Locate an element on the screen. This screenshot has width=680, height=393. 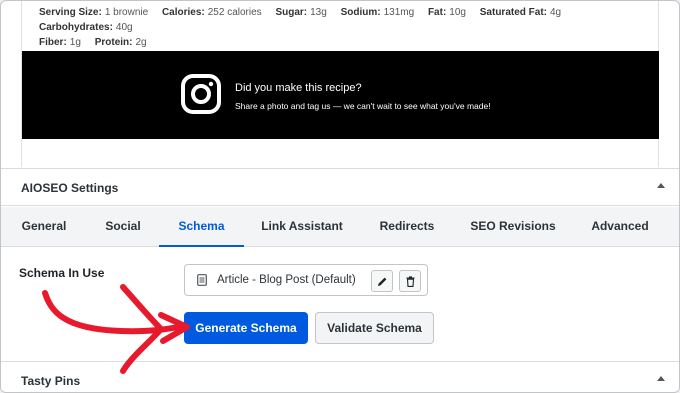
document-icon is located at coordinates (202, 280).